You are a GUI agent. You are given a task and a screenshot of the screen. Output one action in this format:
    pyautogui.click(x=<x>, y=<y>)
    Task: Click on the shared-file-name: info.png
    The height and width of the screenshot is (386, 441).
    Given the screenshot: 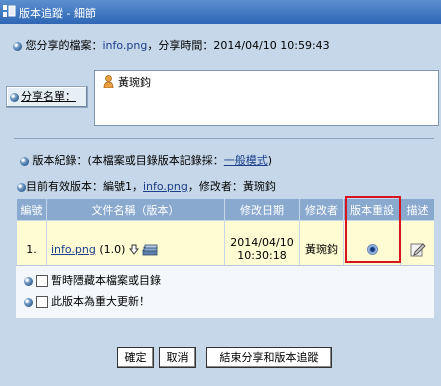 What is the action you would take?
    pyautogui.click(x=125, y=45)
    